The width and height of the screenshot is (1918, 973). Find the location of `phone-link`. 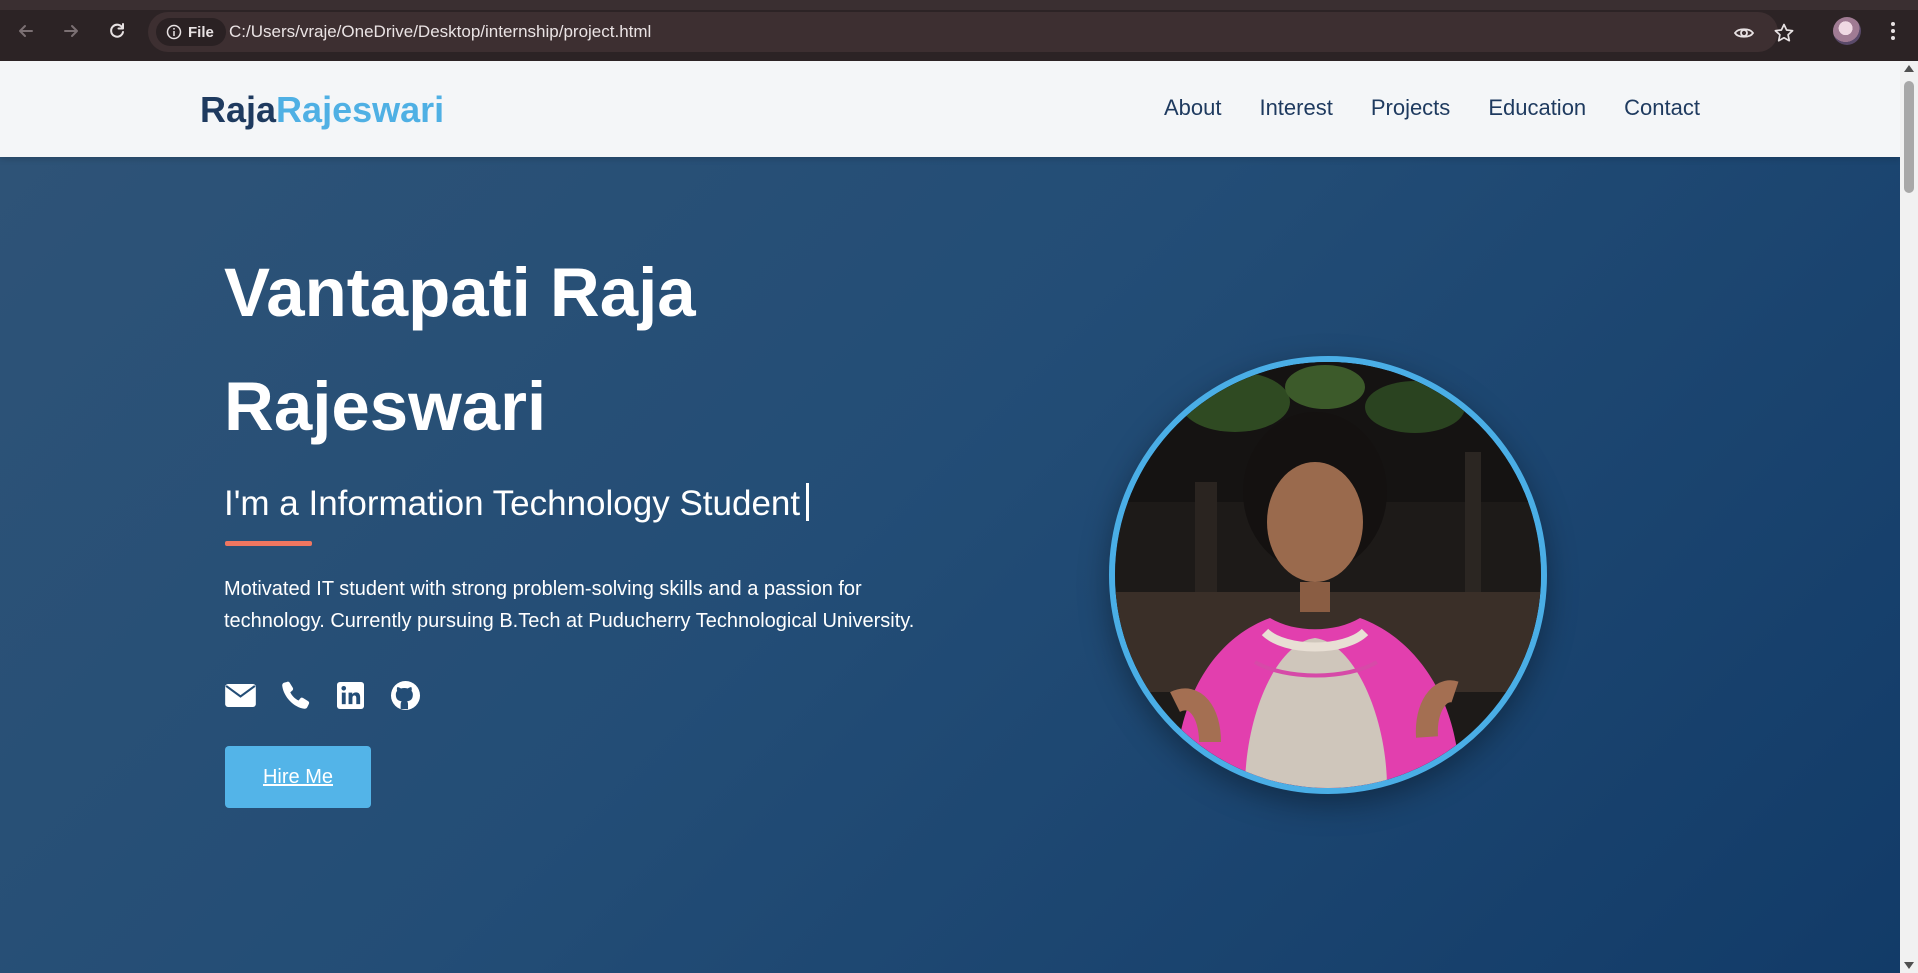

phone-link is located at coordinates (295, 695).